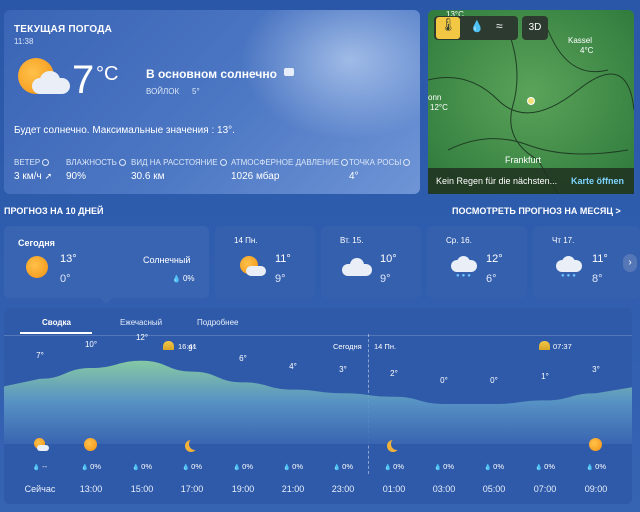  Describe the element at coordinates (96, 162) in the screenshot. I see `metric-label-humidity: ВЛАЖНОСТЬ` at that location.